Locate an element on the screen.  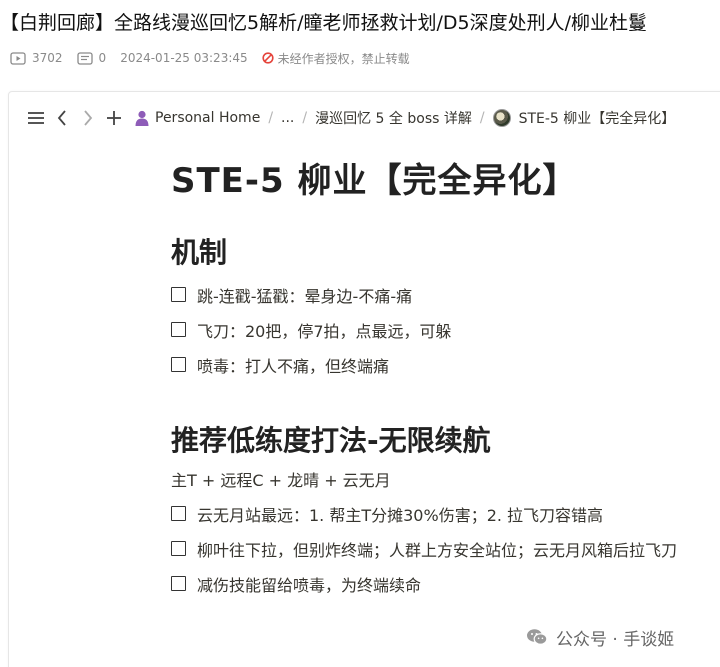
todo-item: 跳-连戳-猛戳：晕身边-不痛-痛 is located at coordinates (445, 294).